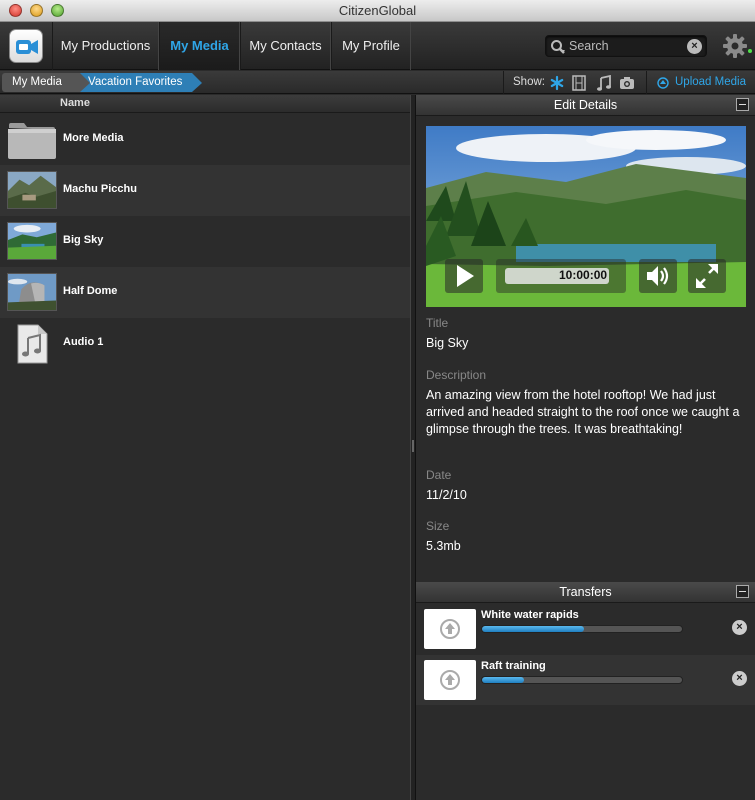  I want to click on title-field: Big Sky, so click(587, 343).